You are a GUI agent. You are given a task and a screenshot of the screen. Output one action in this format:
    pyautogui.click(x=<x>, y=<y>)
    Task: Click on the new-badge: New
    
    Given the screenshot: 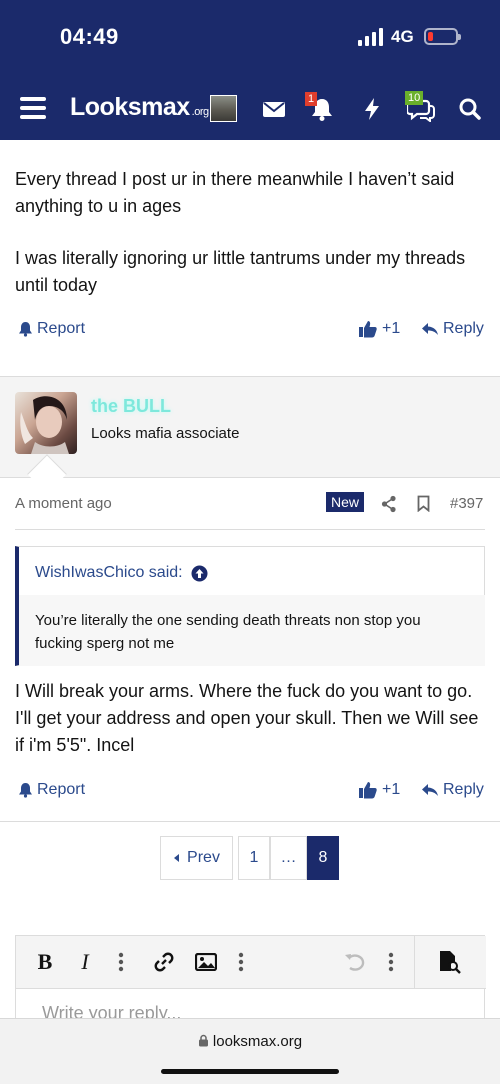 What is the action you would take?
    pyautogui.click(x=345, y=502)
    